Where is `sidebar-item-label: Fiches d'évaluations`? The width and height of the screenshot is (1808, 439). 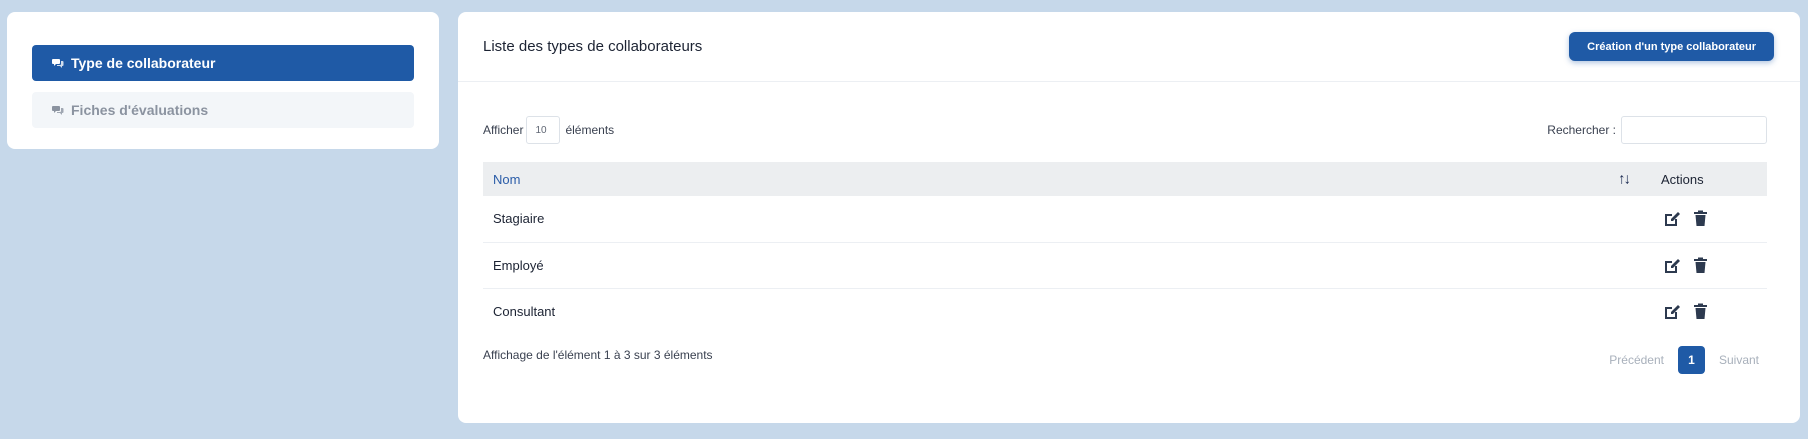 sidebar-item-label: Fiches d'évaluations is located at coordinates (140, 110).